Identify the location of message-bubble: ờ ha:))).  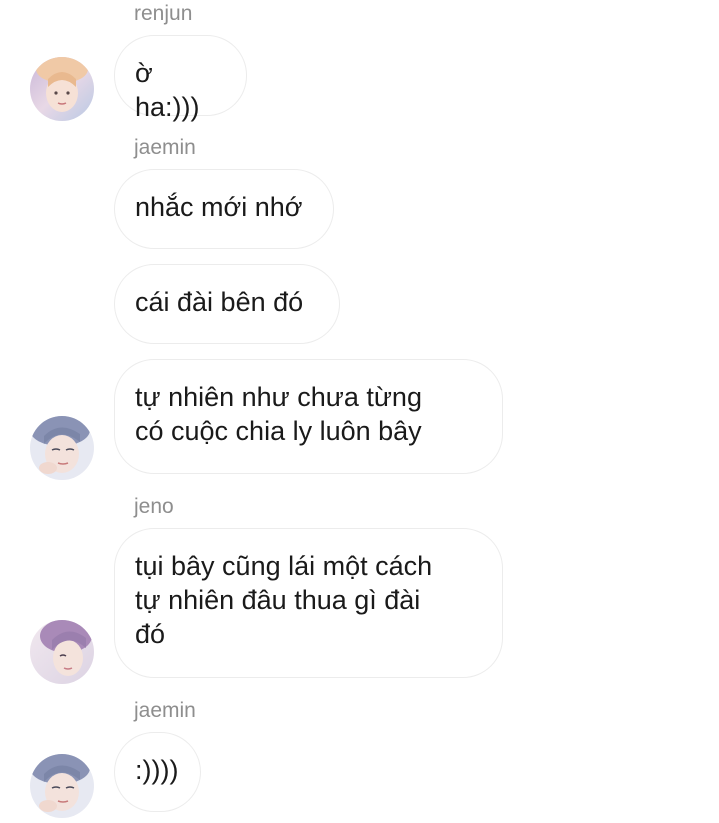
(180, 78).